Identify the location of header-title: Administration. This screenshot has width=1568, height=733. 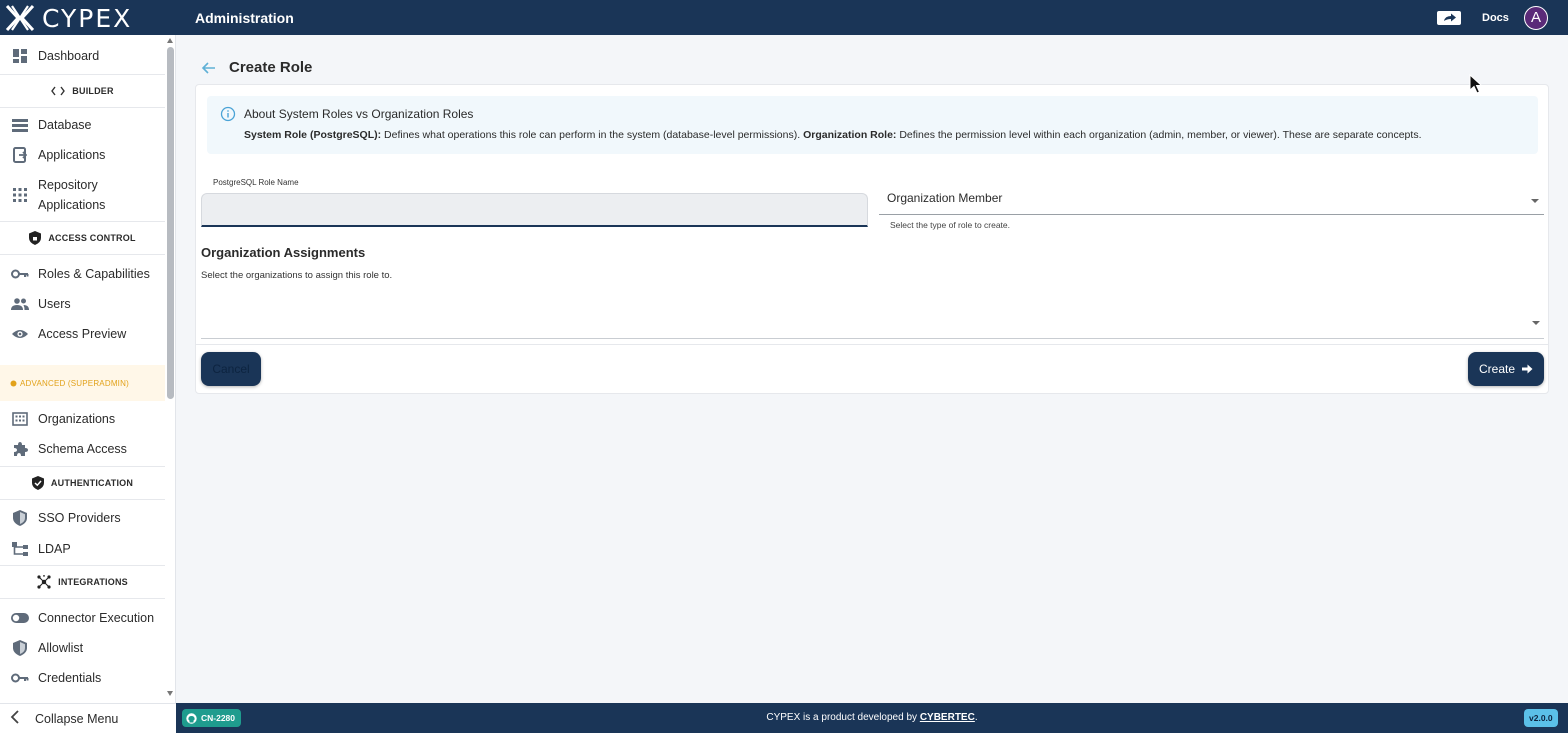
(244, 18).